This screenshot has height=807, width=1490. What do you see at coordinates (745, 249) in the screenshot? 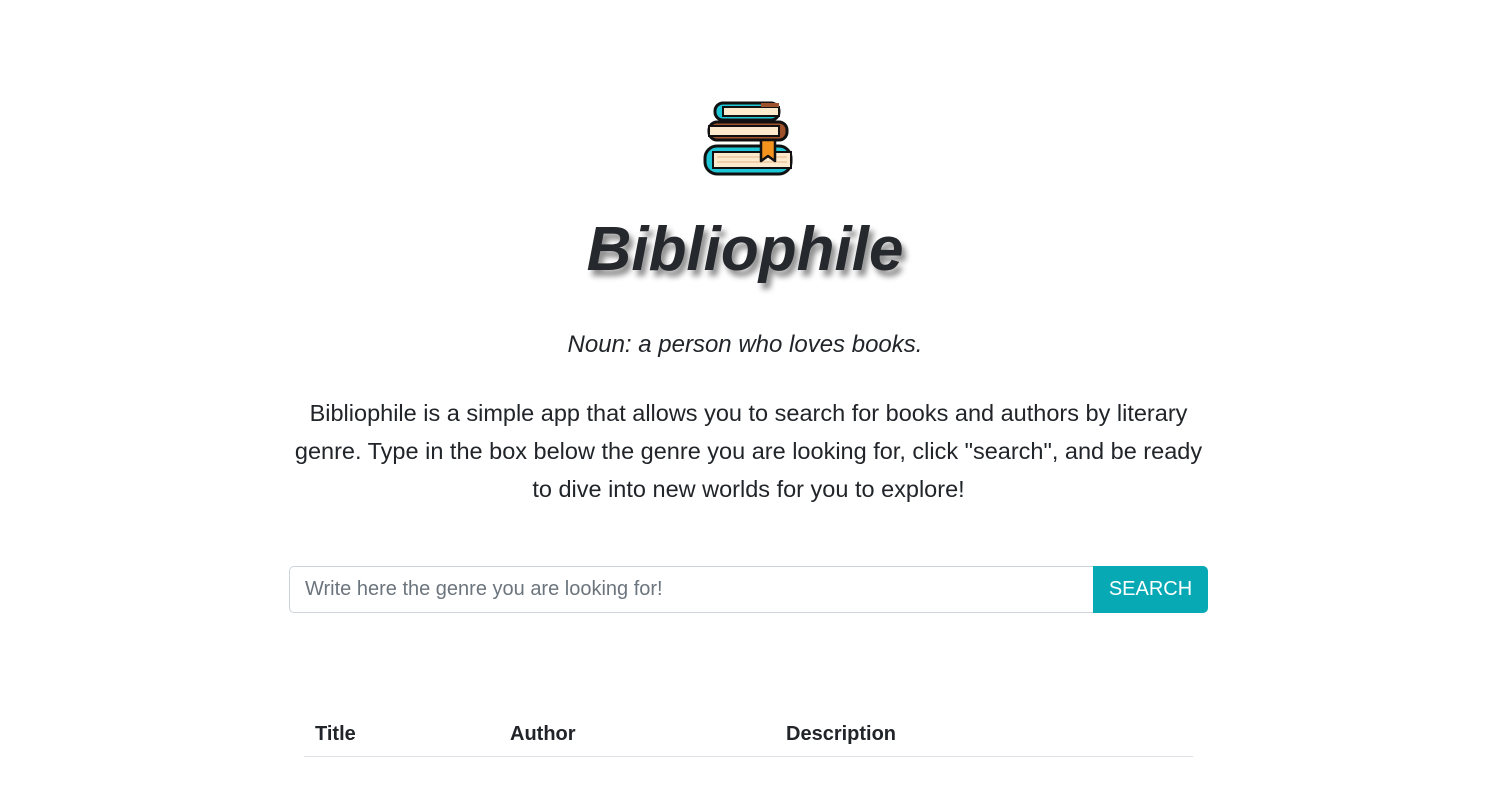
I see `app-title: Bibliophile` at bounding box center [745, 249].